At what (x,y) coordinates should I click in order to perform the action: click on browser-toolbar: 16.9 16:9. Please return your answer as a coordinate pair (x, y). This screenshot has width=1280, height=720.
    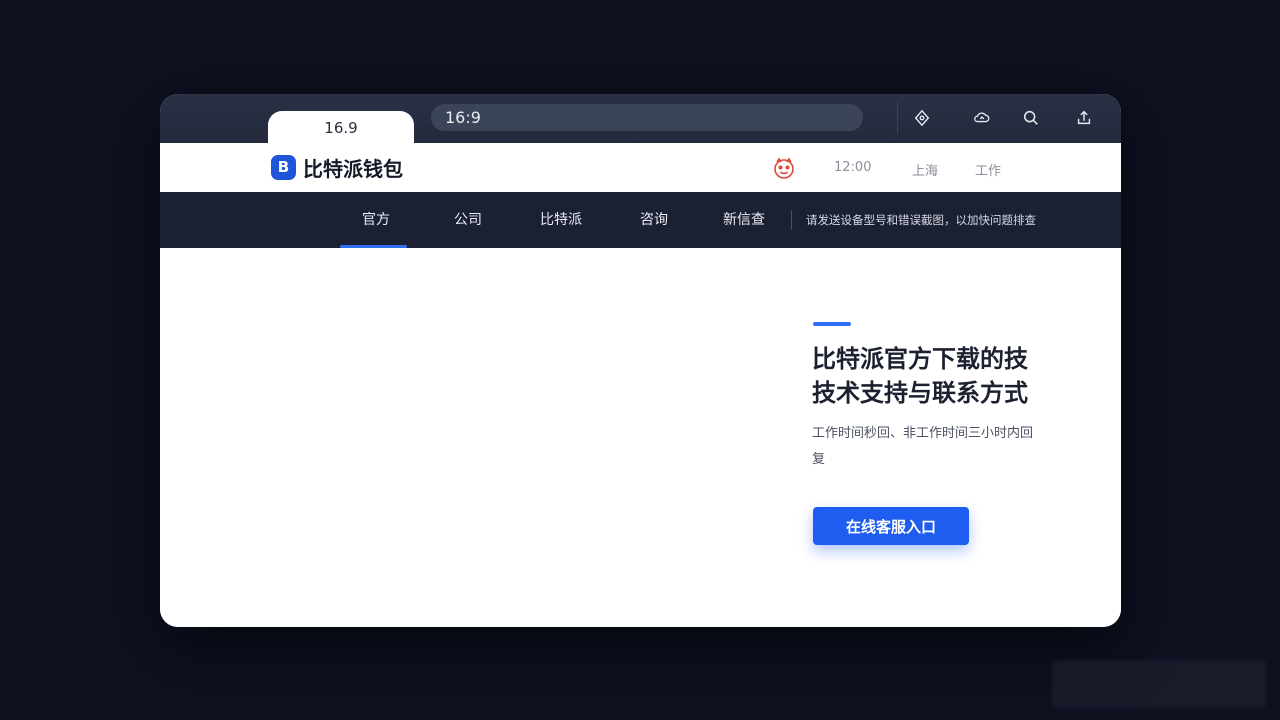
    Looking at the image, I should click on (640, 119).